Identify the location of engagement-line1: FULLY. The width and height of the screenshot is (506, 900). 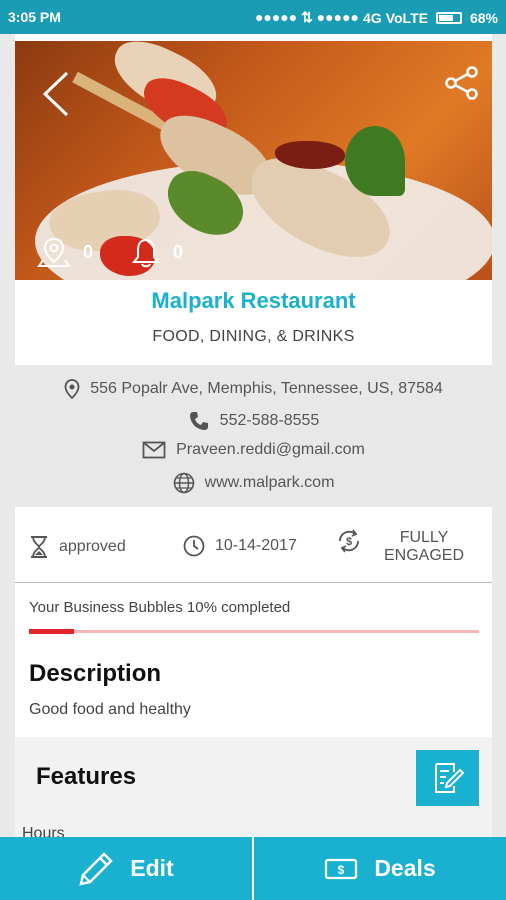
(424, 537).